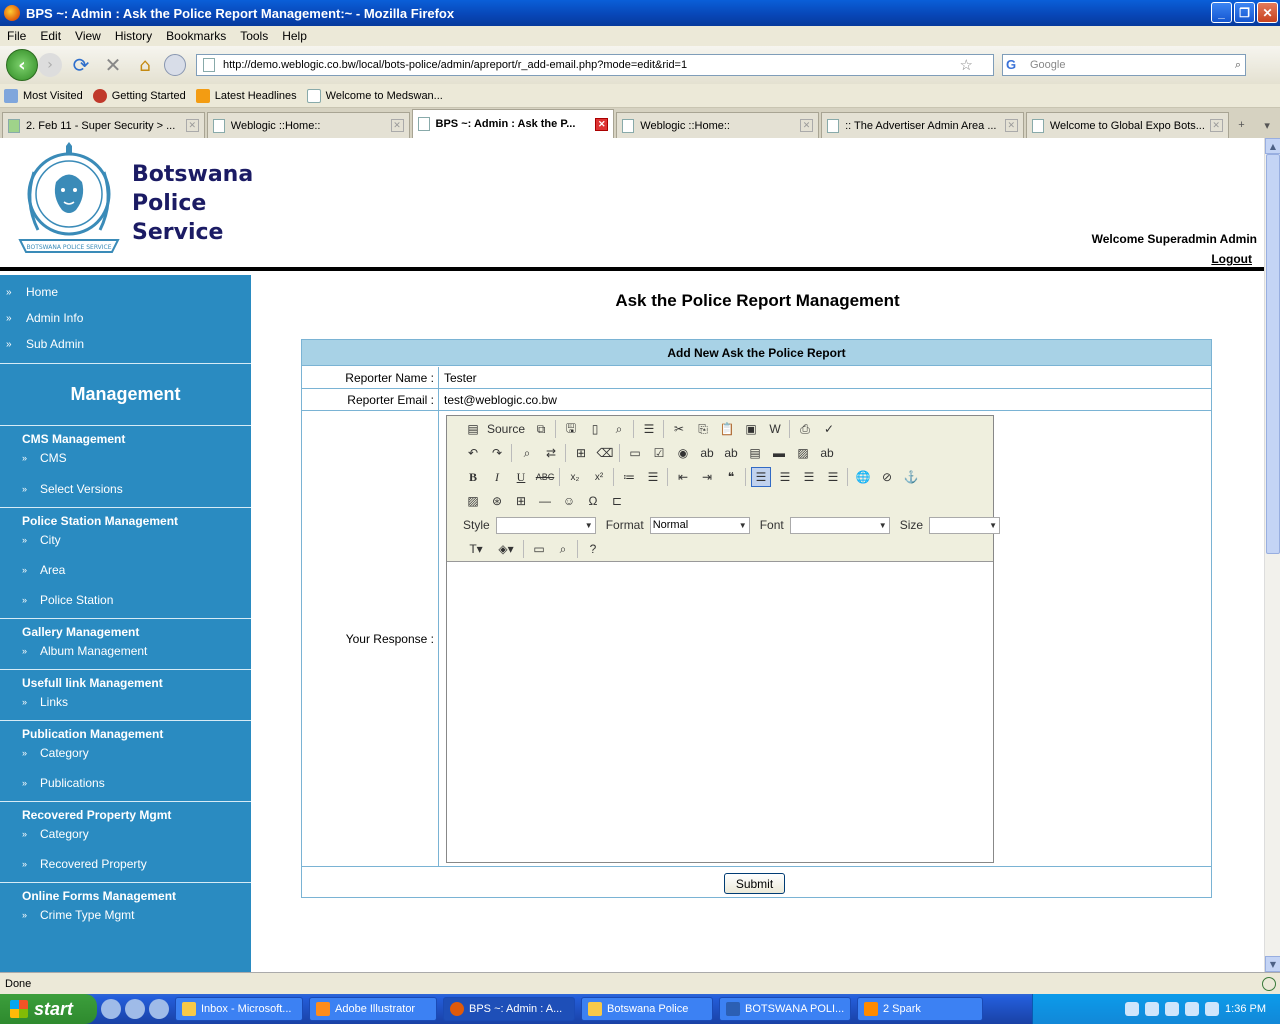 Image resolution: width=1280 pixels, height=1024 pixels. Describe the element at coordinates (699, 525) in the screenshot. I see `format-dropdown: Normal ▼` at that location.